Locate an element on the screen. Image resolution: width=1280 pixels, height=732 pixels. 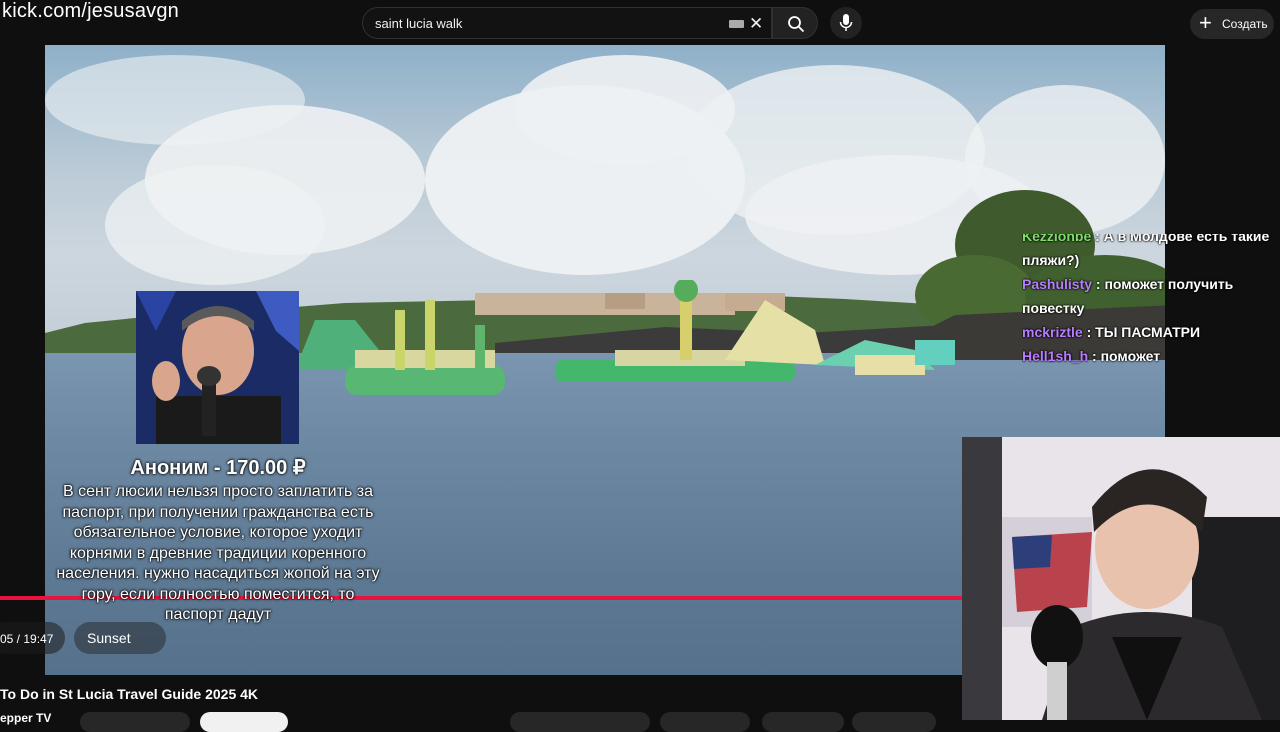
search-icon is located at coordinates (796, 24).